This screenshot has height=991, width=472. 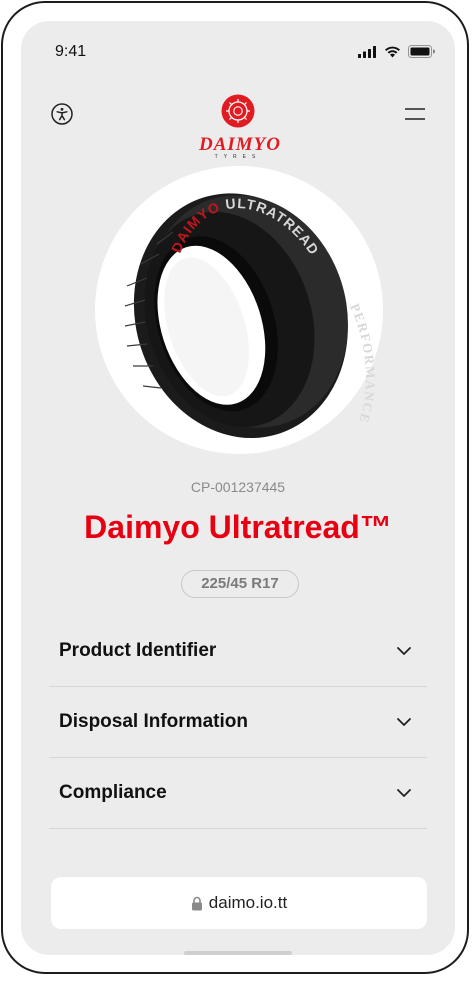 I want to click on size-badge: 225/45 R17, so click(x=240, y=584).